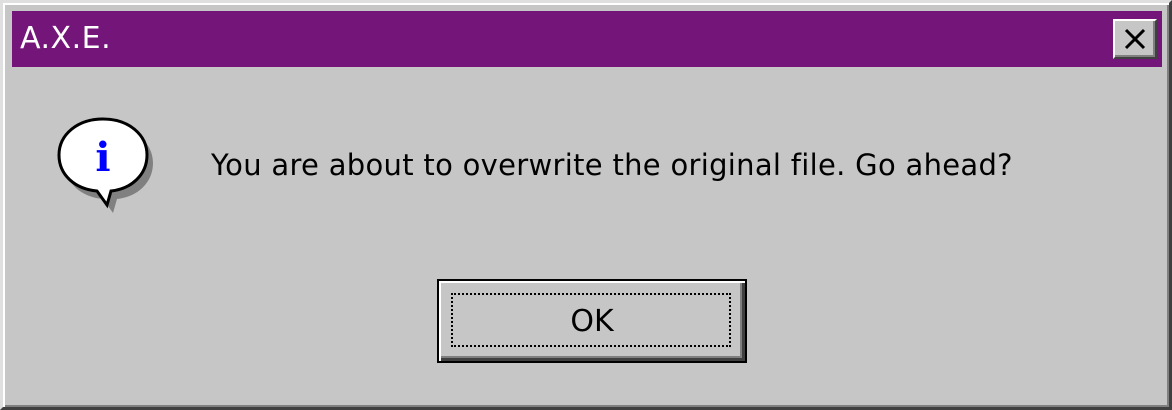 This screenshot has width=1172, height=410. I want to click on close-button, so click(1135, 39).